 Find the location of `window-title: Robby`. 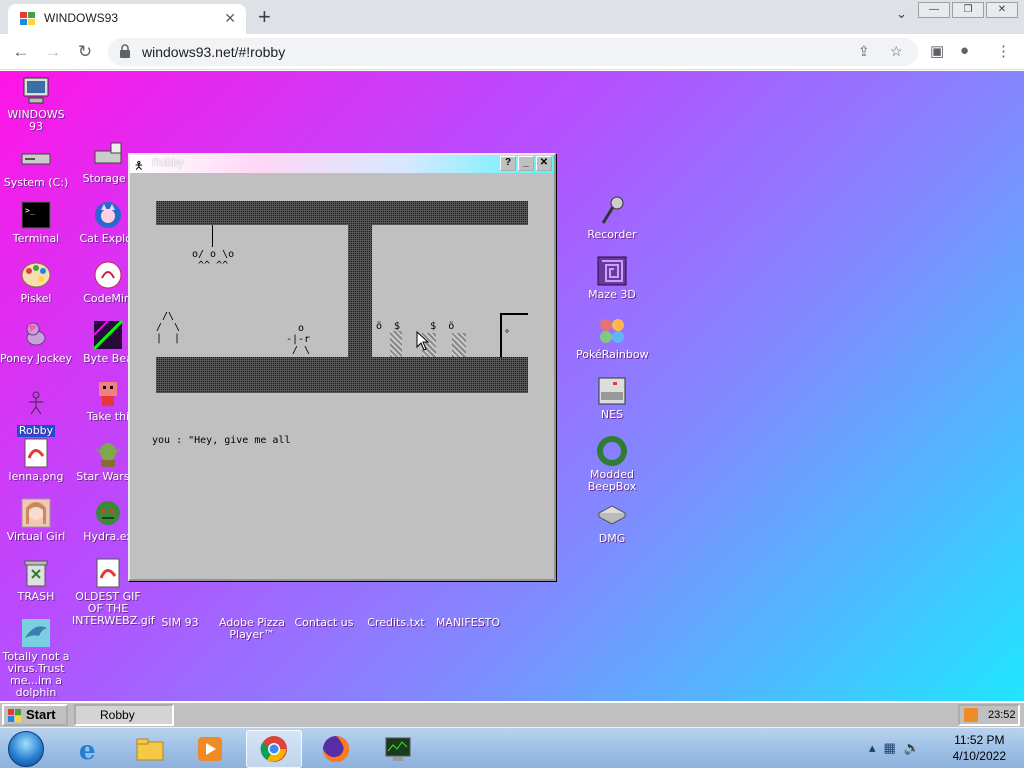

window-title: Robby is located at coordinates (168, 163).